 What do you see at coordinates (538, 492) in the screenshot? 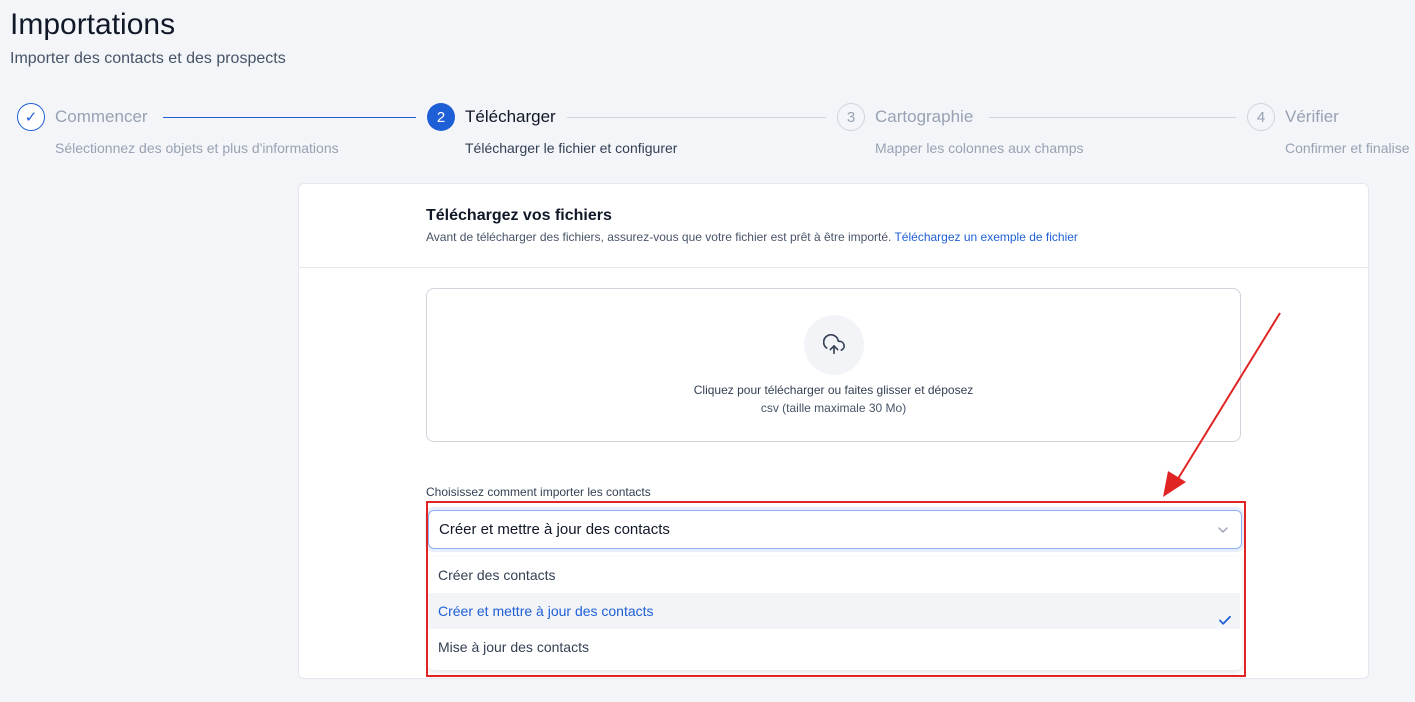
I see `import-mode-label: Choisissez comment importer les contacts` at bounding box center [538, 492].